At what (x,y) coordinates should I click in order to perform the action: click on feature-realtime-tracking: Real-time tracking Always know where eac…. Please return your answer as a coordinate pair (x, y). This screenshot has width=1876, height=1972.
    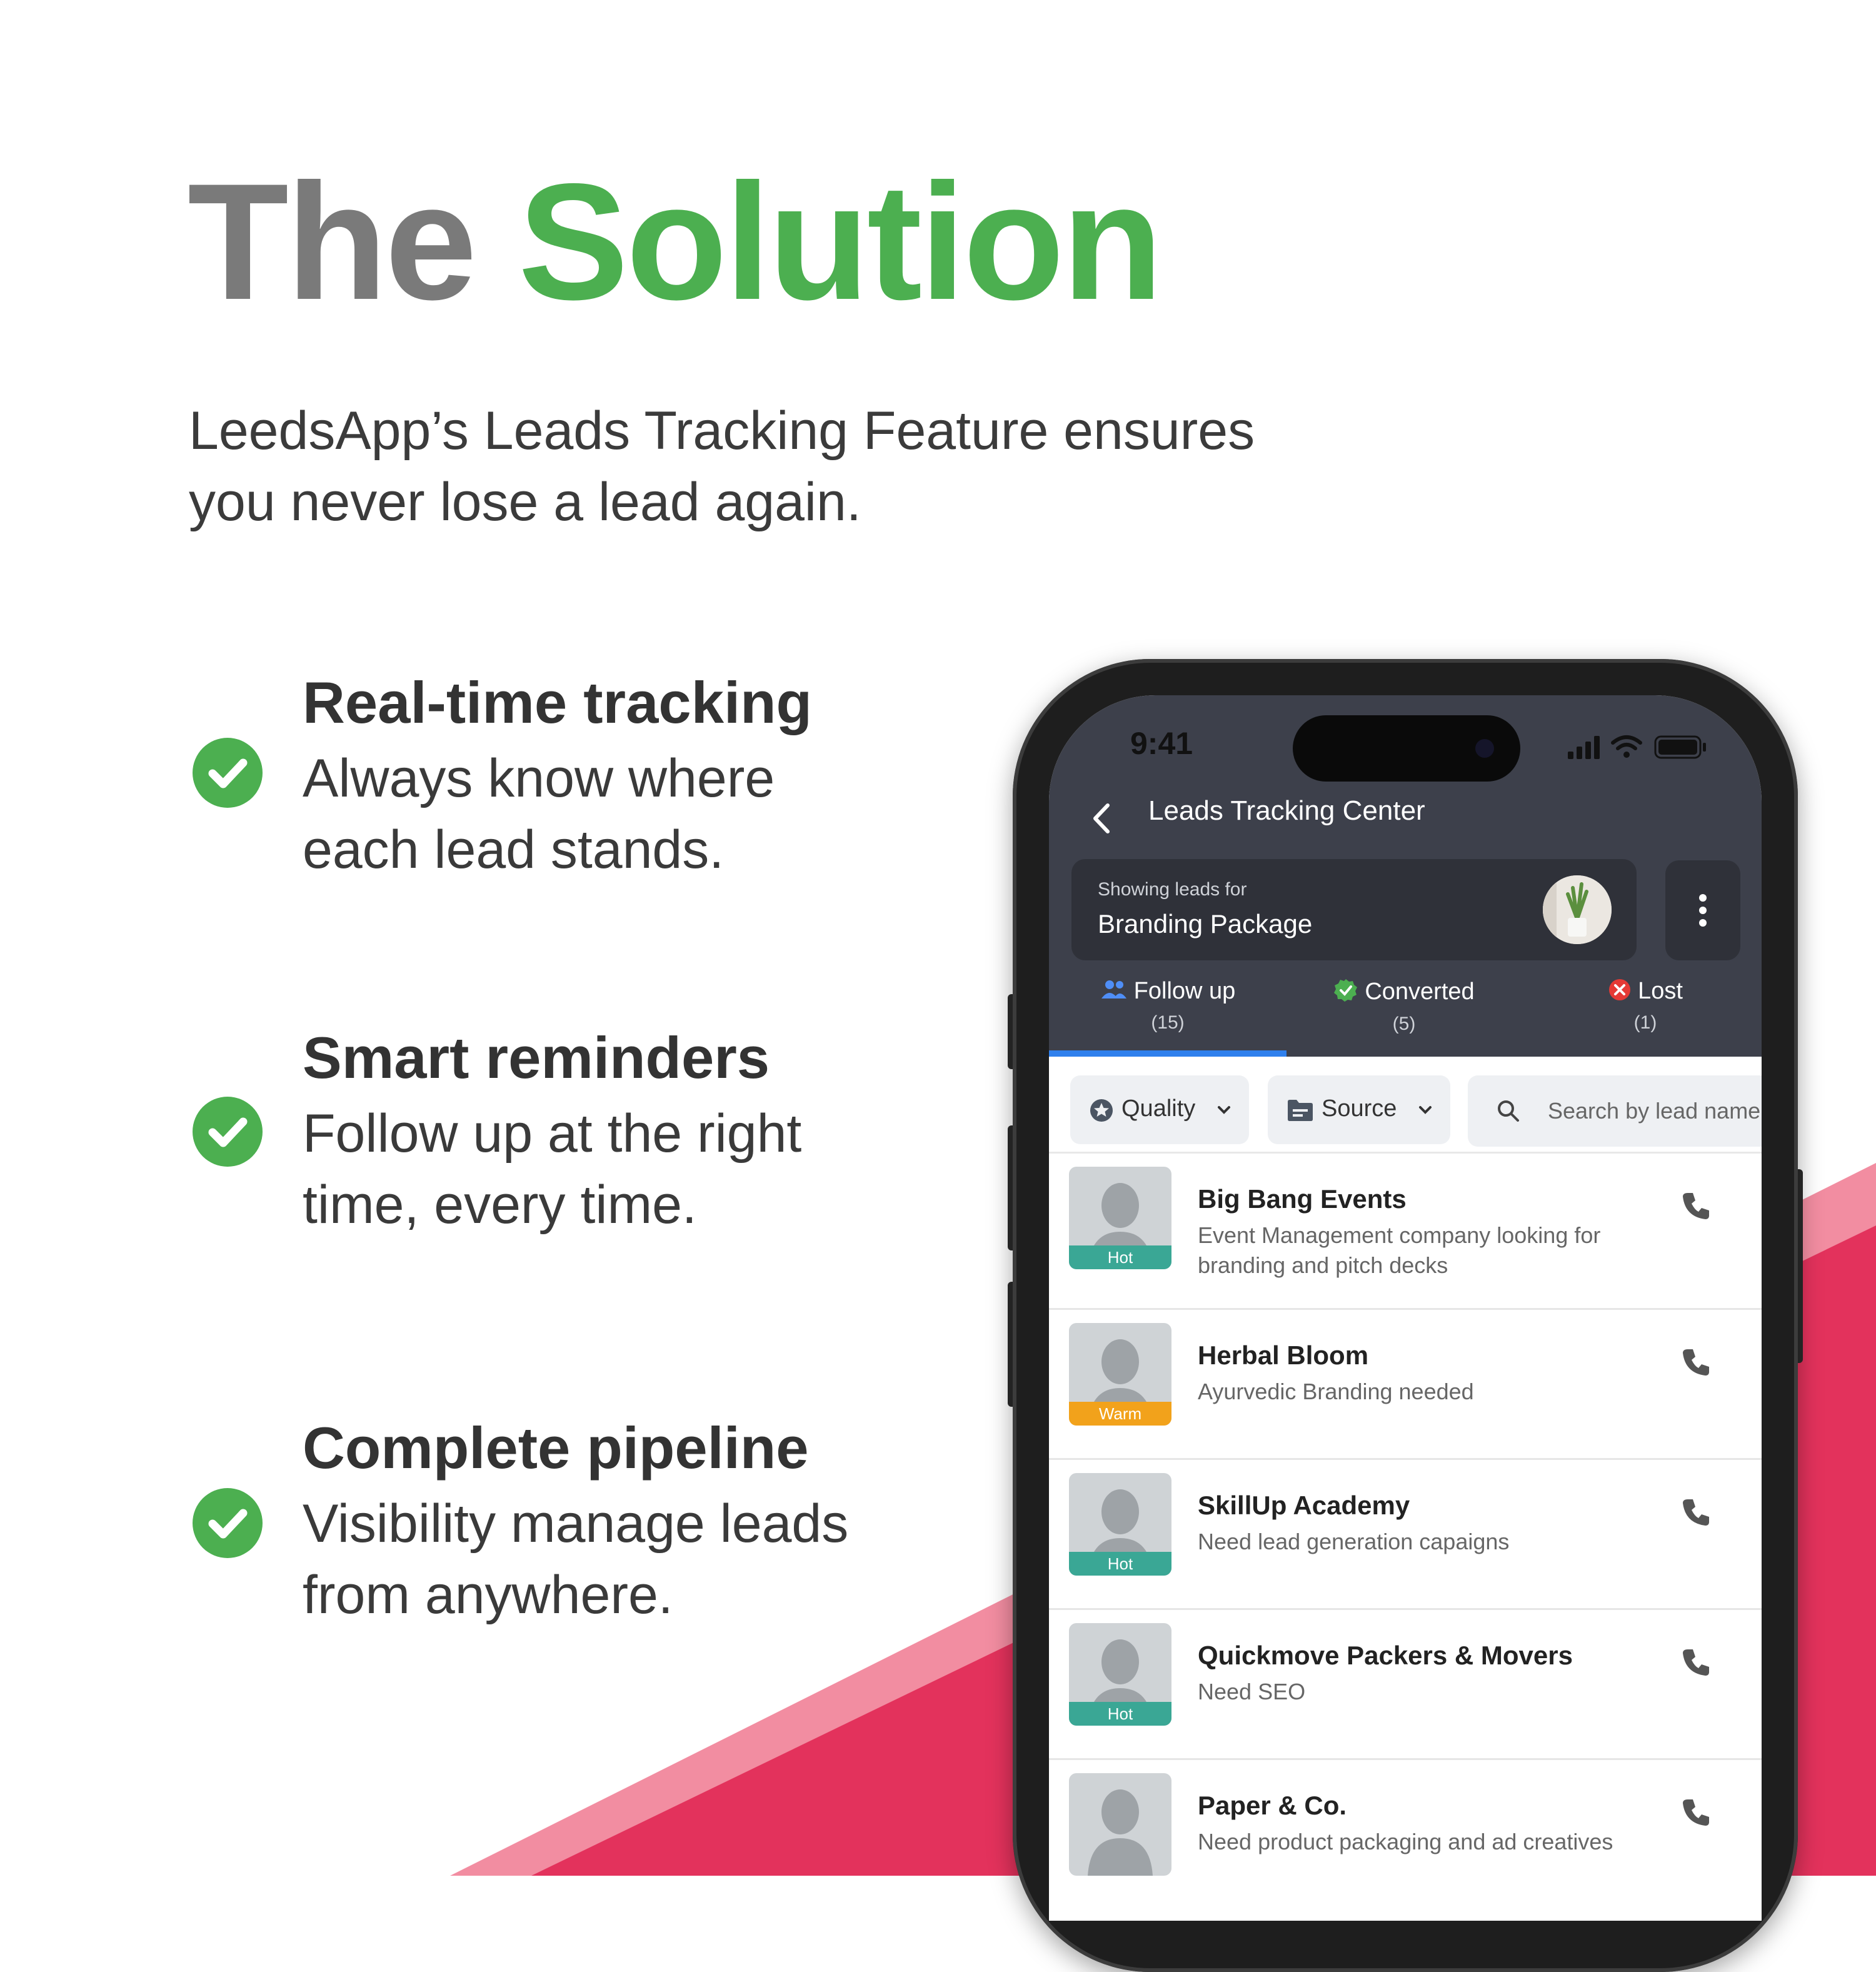
    Looking at the image, I should click on (583, 776).